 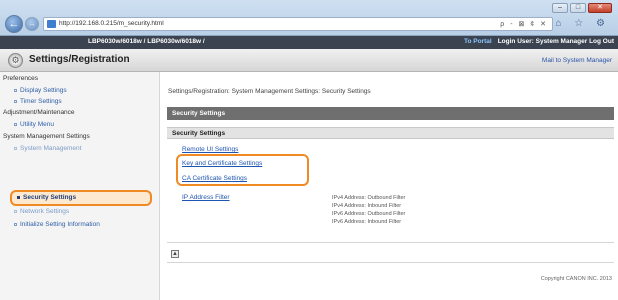 What do you see at coordinates (21, 78) in the screenshot?
I see `sidebar-heading-preferences: Preferences` at bounding box center [21, 78].